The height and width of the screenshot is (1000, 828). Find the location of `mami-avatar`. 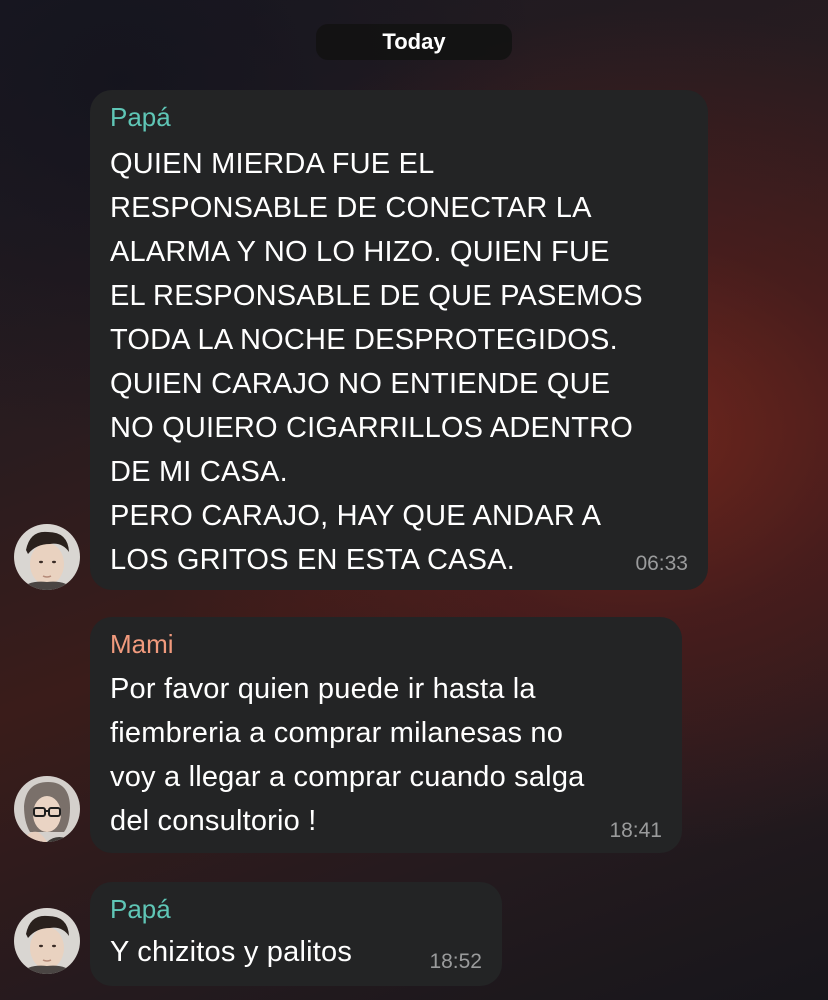

mami-avatar is located at coordinates (47, 809).